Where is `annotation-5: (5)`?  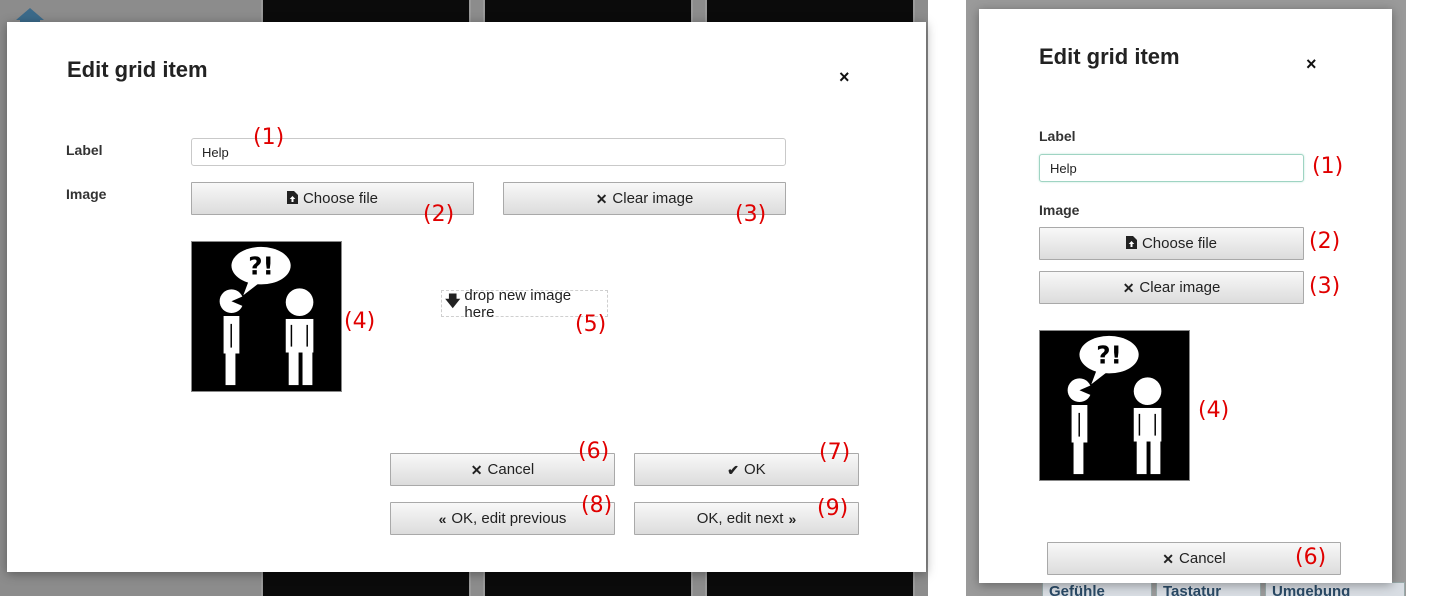 annotation-5: (5) is located at coordinates (591, 324).